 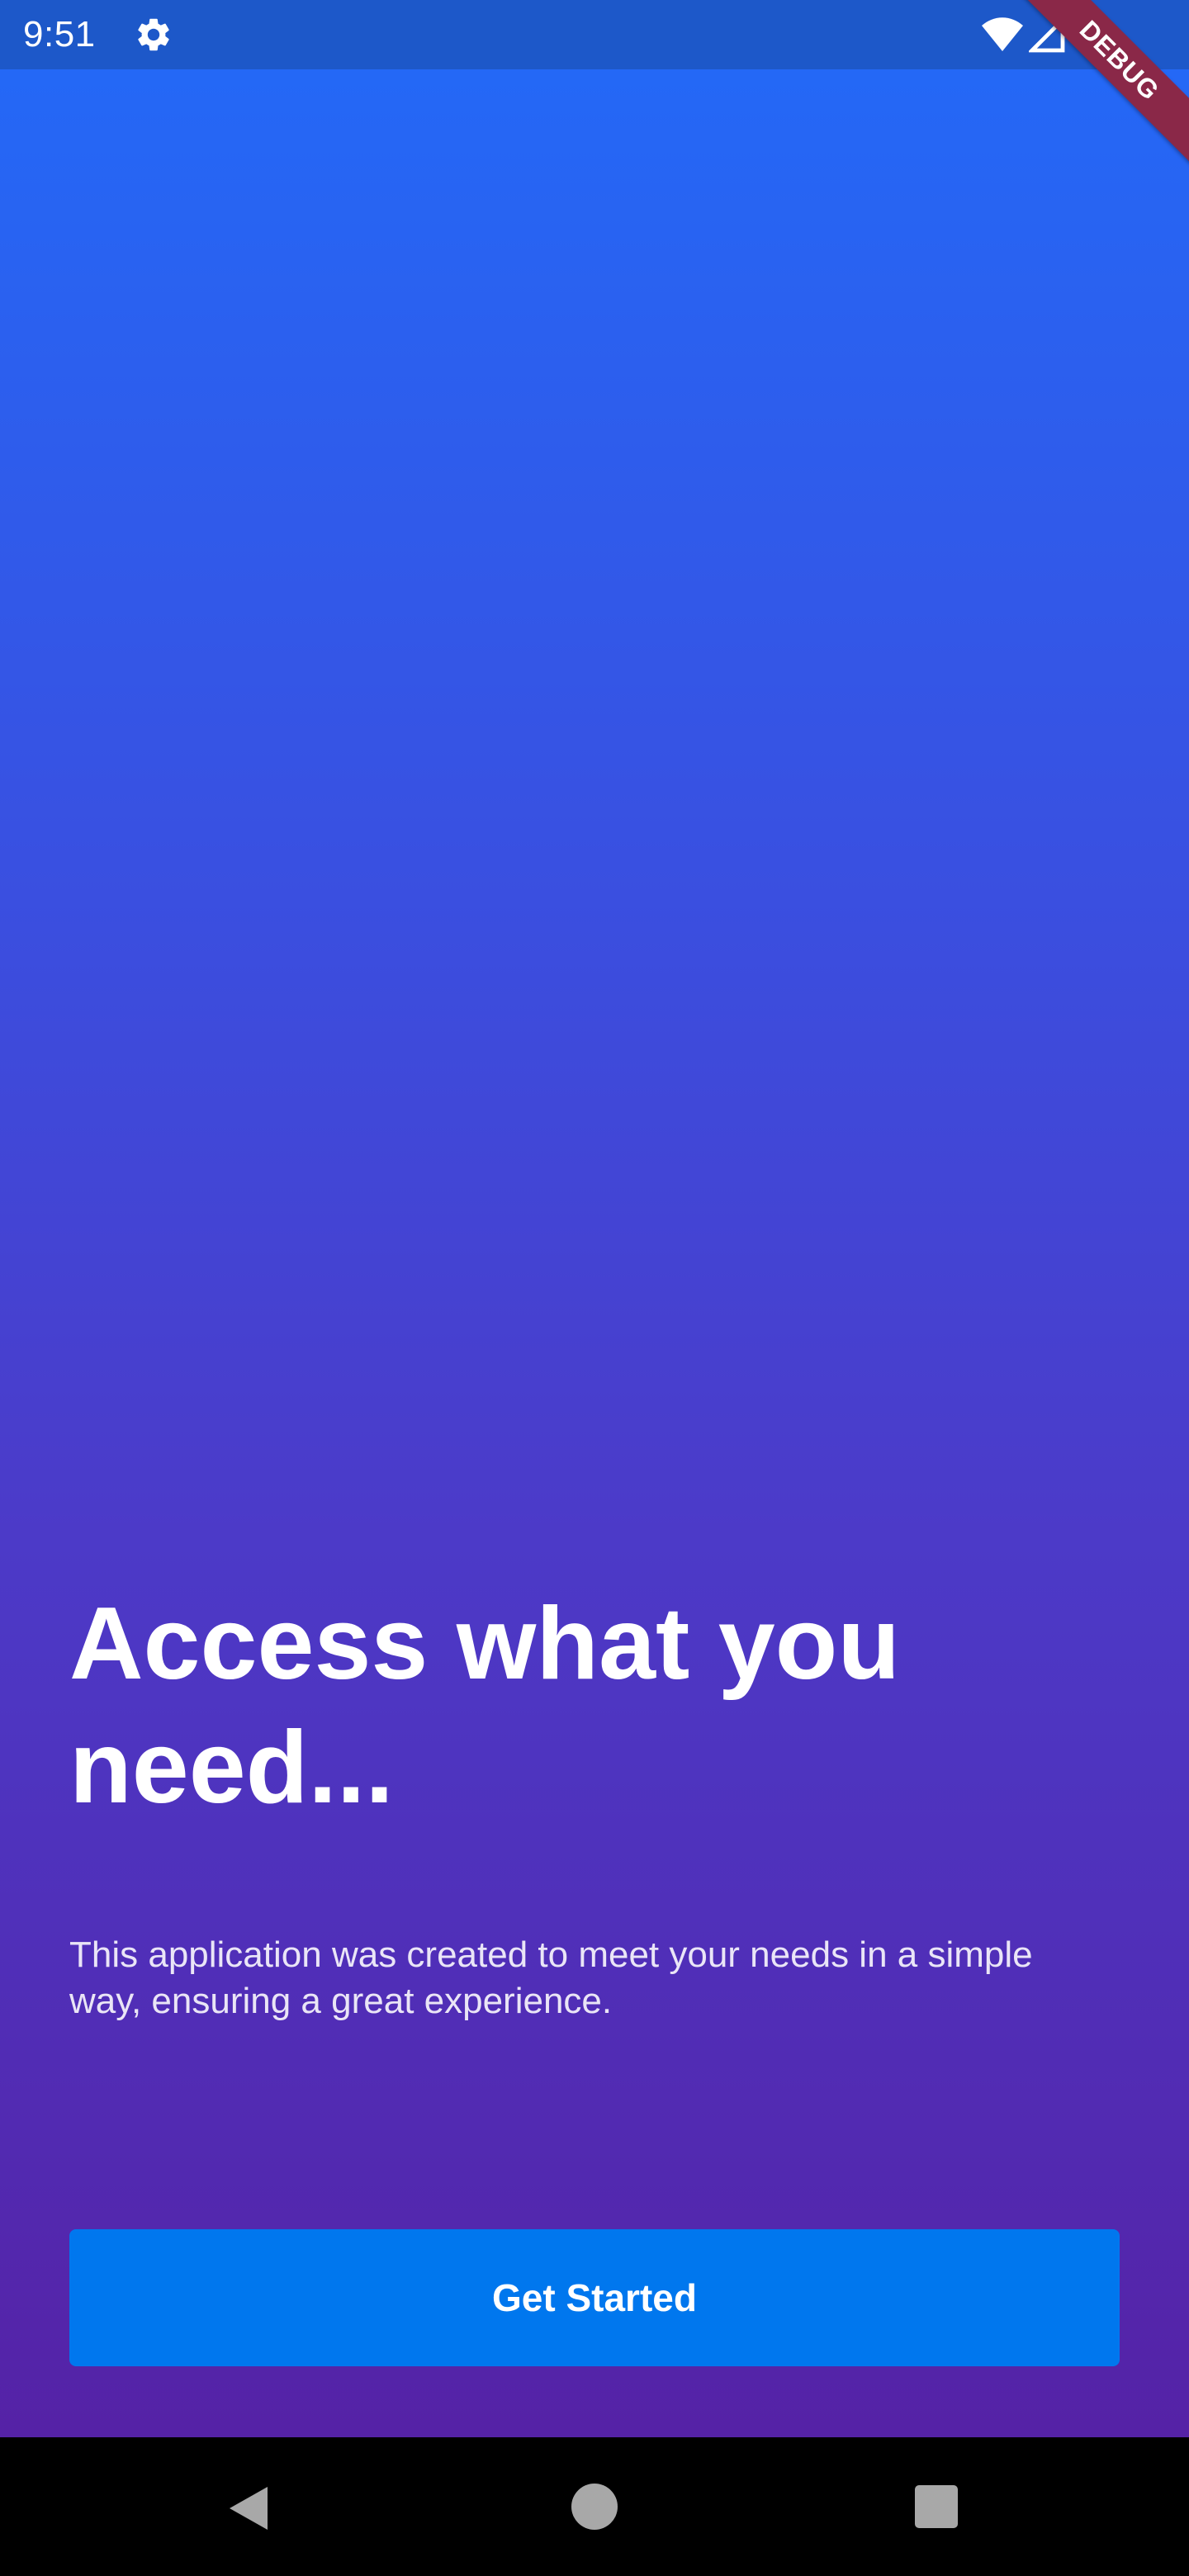 I want to click on home-icon, so click(x=594, y=2507).